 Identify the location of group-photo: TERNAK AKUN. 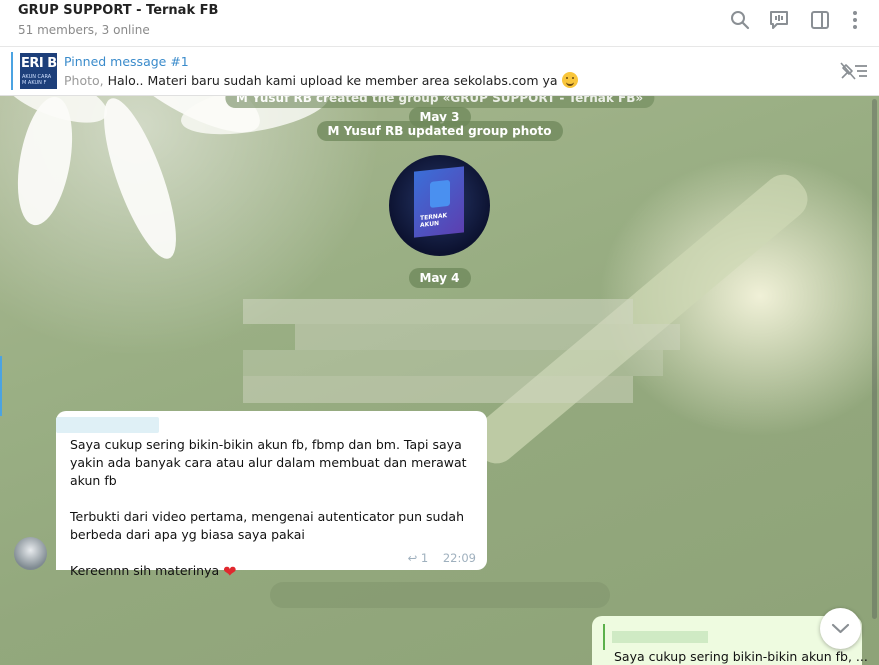
(439, 205).